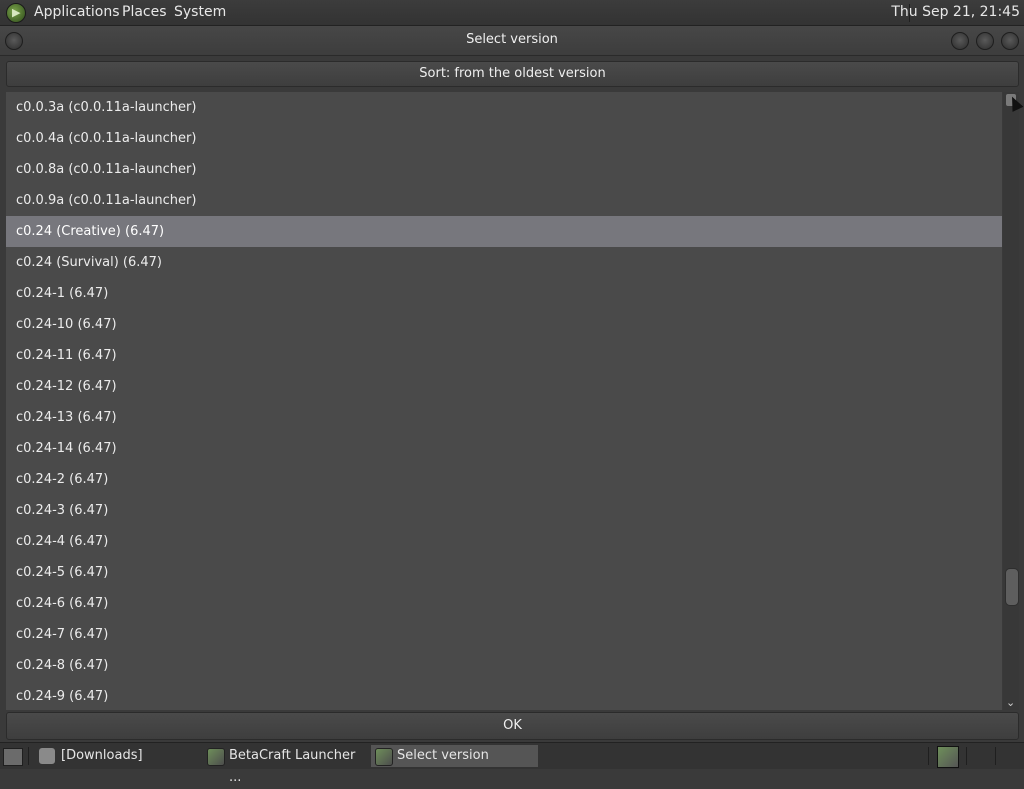 The image size is (1024, 789). I want to click on version-list-item: c0.24-2 (6.47), so click(504, 479).